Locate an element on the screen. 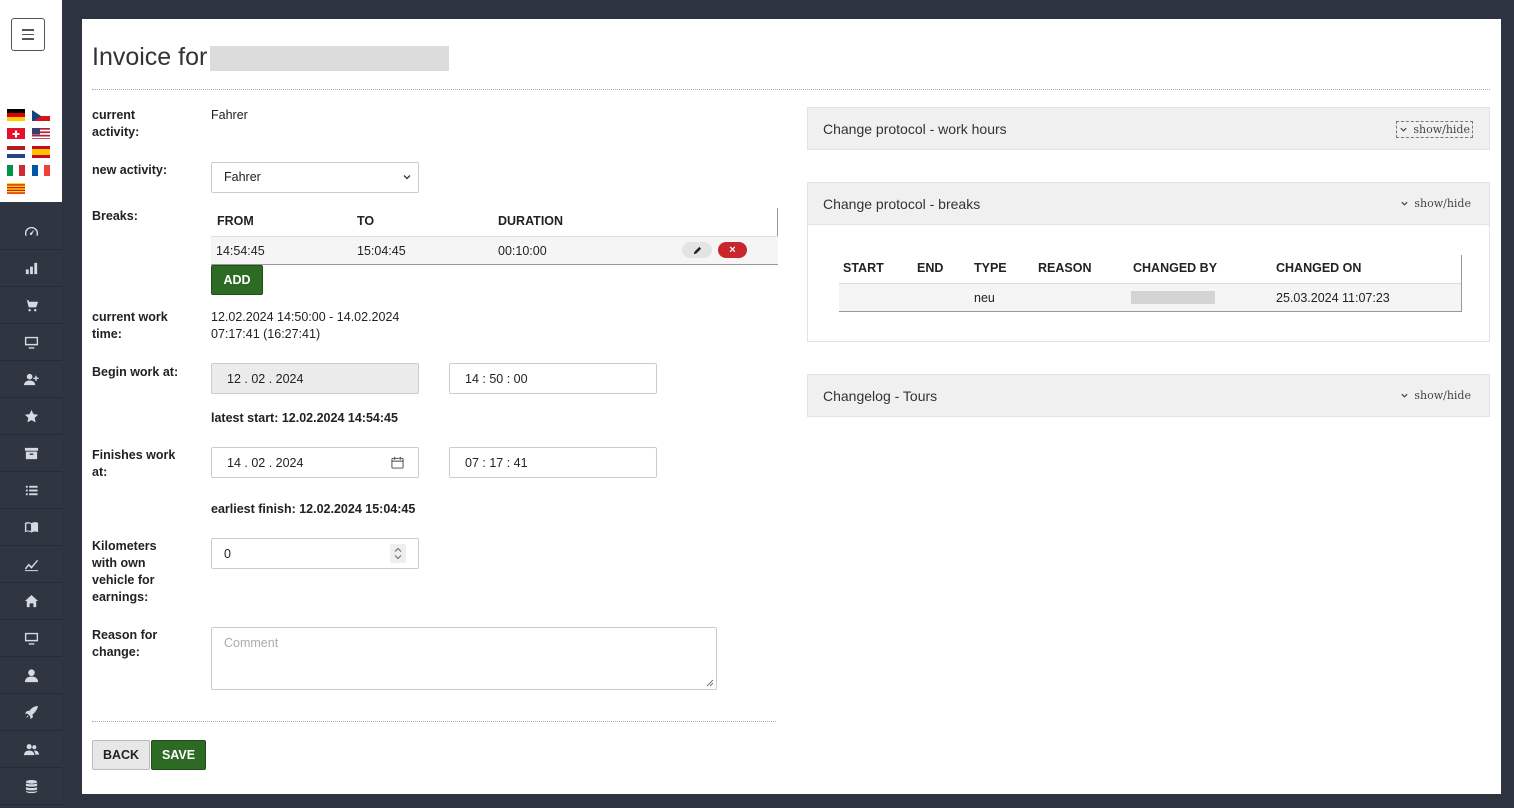  flag-switzerland-icon is located at coordinates (16, 133).